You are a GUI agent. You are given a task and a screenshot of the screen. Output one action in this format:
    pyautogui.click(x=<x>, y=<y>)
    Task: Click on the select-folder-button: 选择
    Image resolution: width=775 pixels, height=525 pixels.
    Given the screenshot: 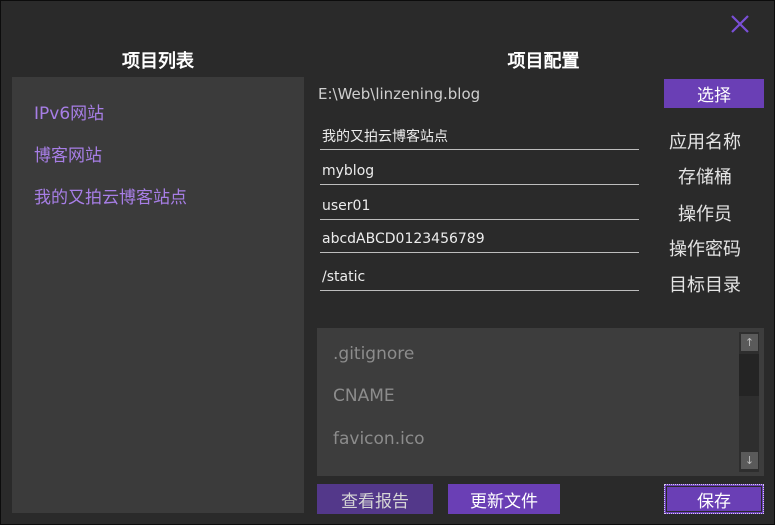 What is the action you would take?
    pyautogui.click(x=714, y=93)
    